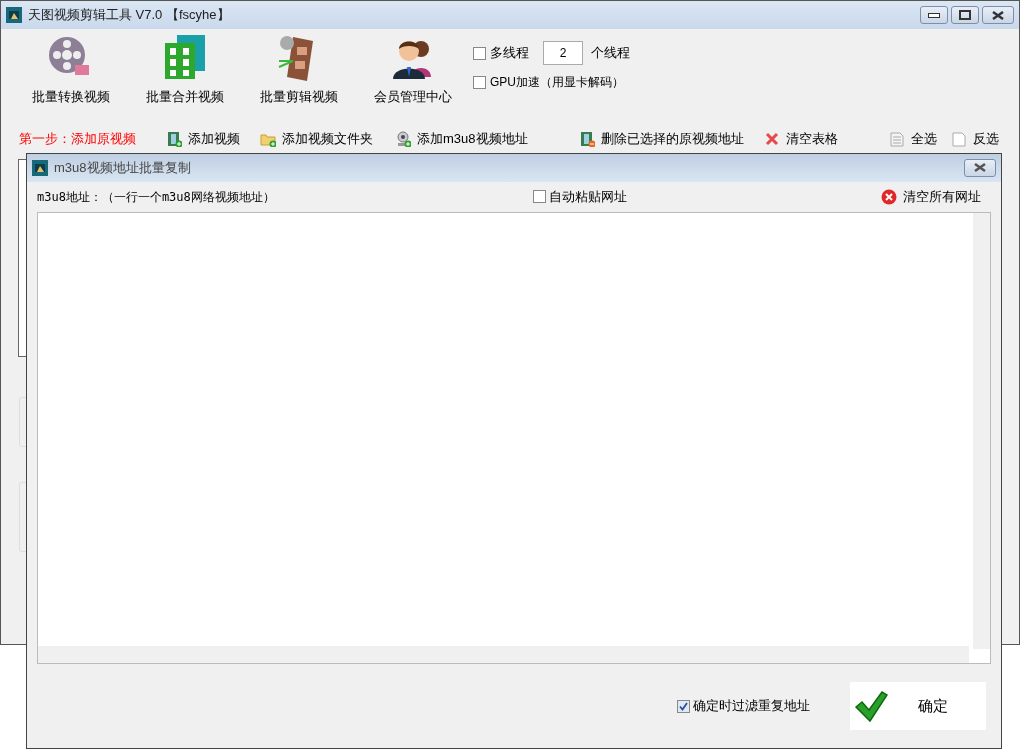 The height and width of the screenshot is (750, 1020). I want to click on clear-all-button: 清空所有网址, so click(931, 197).